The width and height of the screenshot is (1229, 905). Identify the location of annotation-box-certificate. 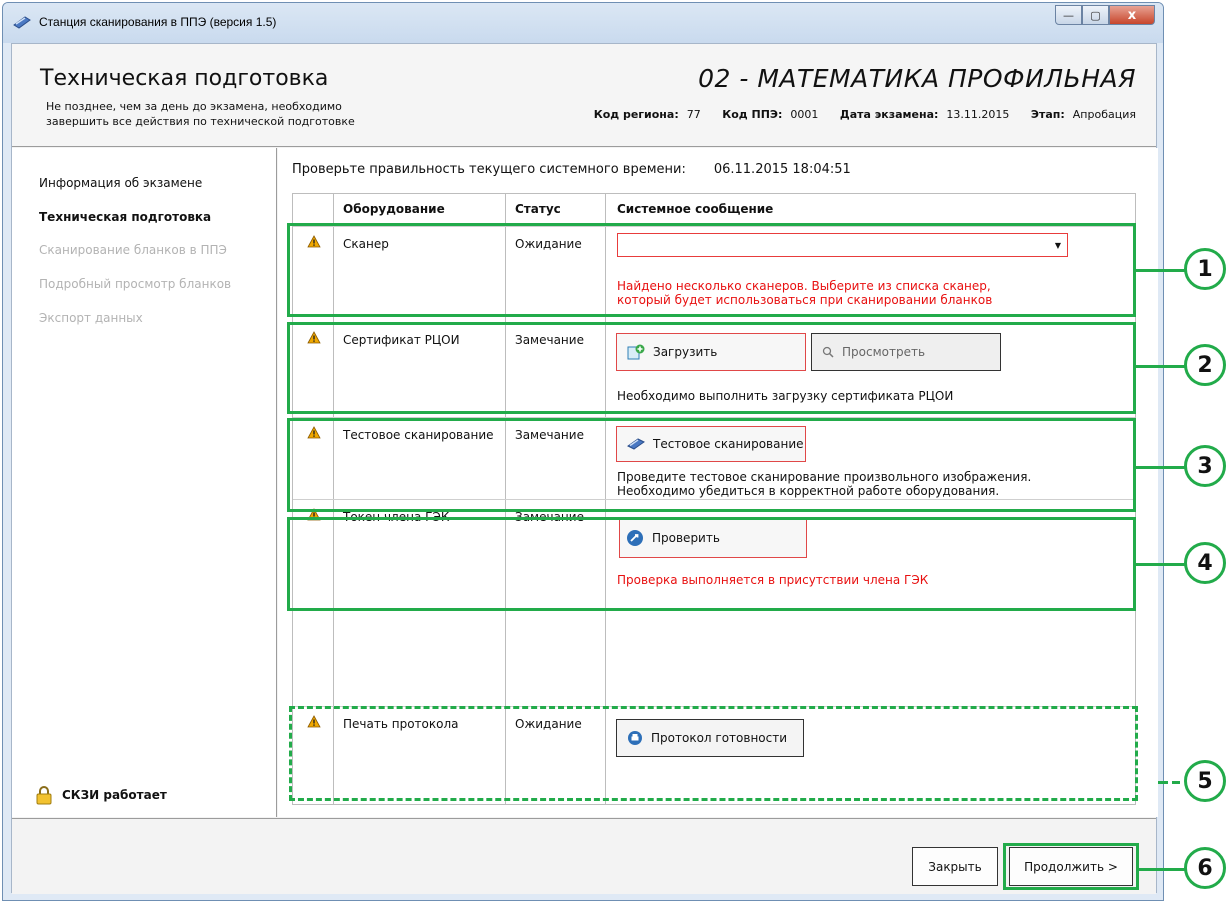
(711, 368).